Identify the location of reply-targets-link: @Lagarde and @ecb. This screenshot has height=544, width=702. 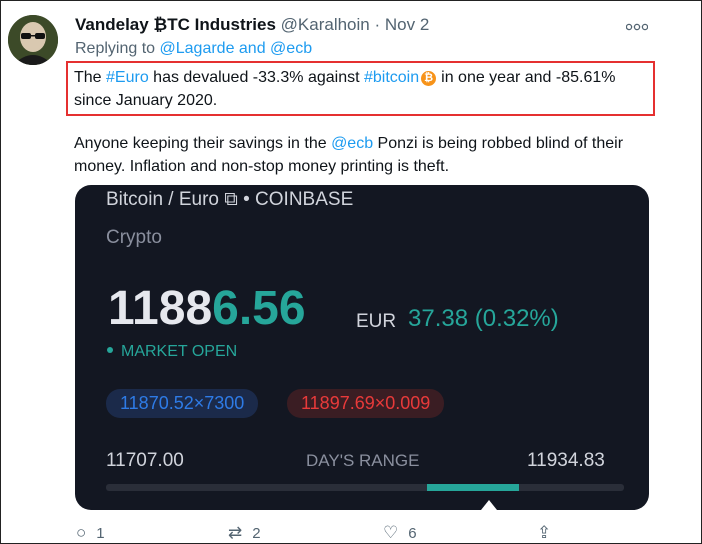
(236, 48).